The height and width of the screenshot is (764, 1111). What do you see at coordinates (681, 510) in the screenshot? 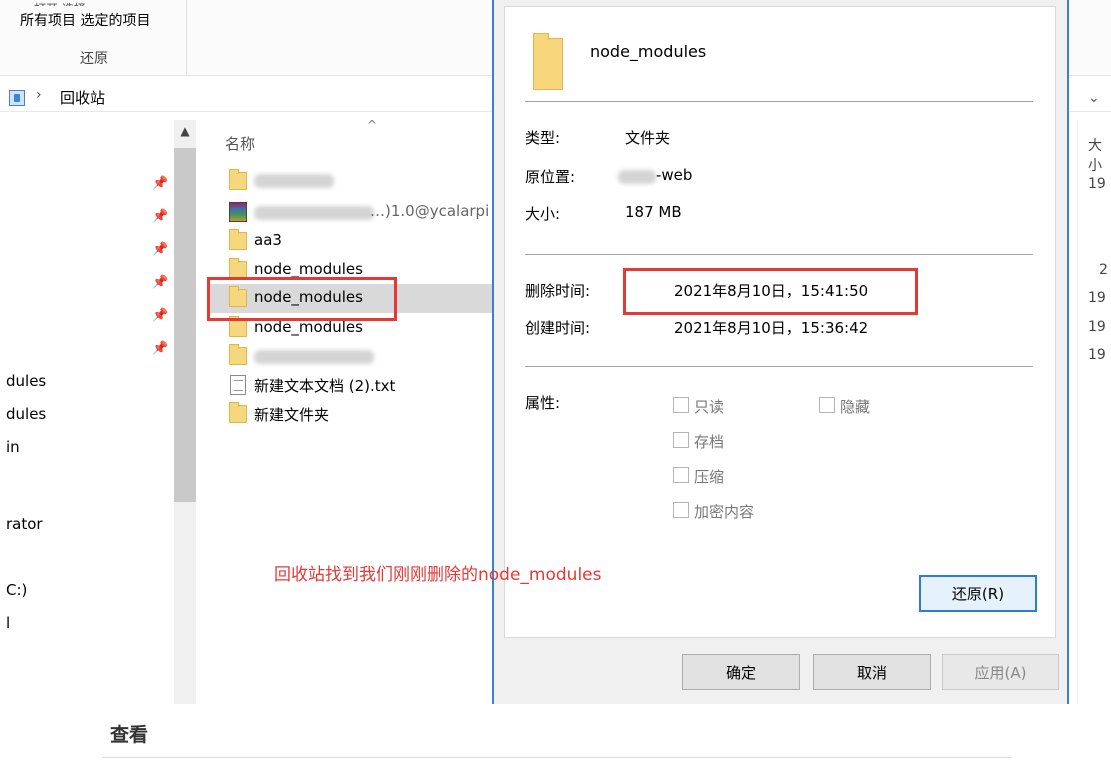
I see `encrypt-checkbox` at bounding box center [681, 510].